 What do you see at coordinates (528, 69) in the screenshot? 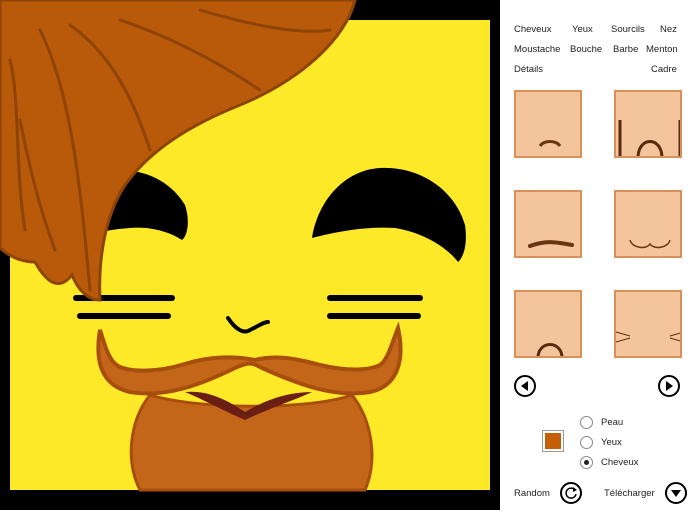
I see `menu-item-details: Détails` at bounding box center [528, 69].